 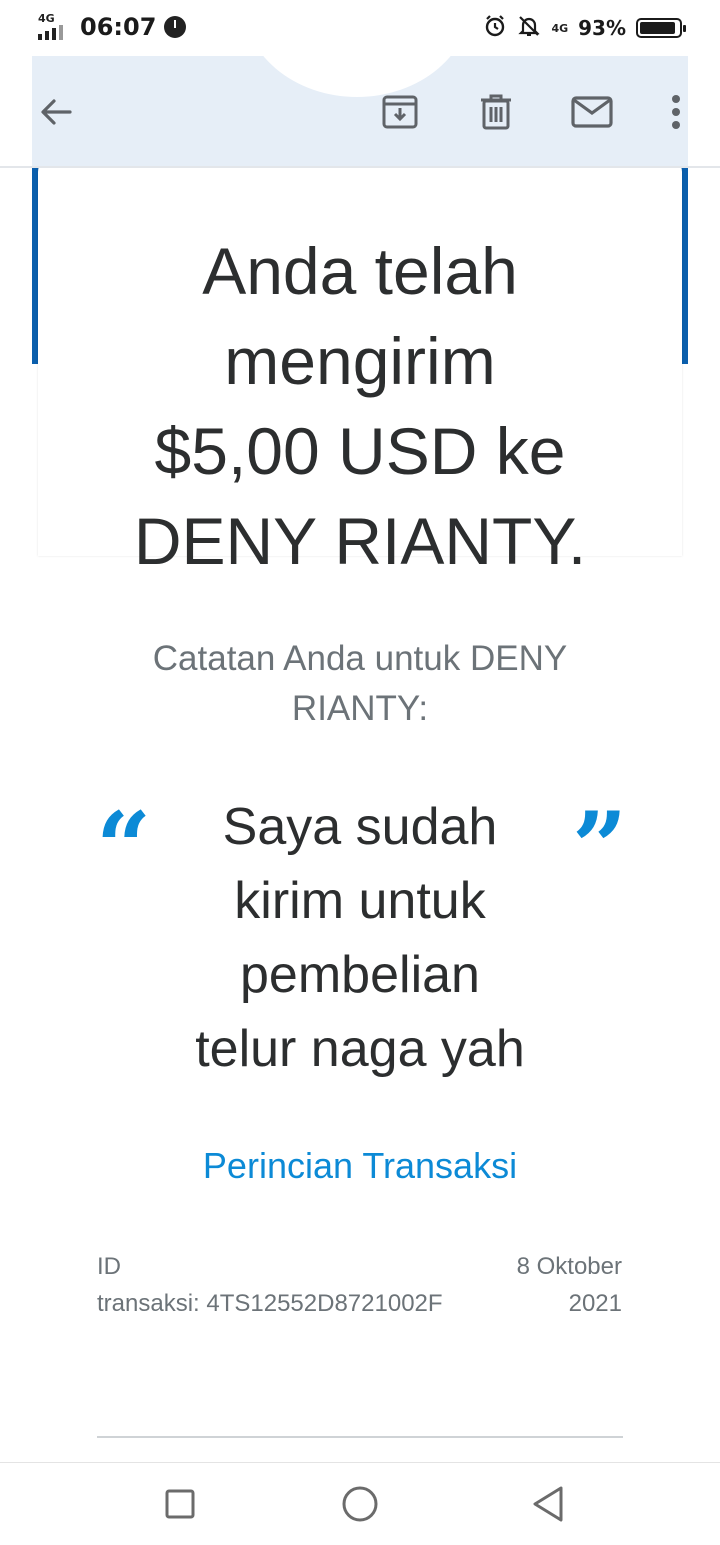 I want to click on header-divider, so click(x=360, y=167).